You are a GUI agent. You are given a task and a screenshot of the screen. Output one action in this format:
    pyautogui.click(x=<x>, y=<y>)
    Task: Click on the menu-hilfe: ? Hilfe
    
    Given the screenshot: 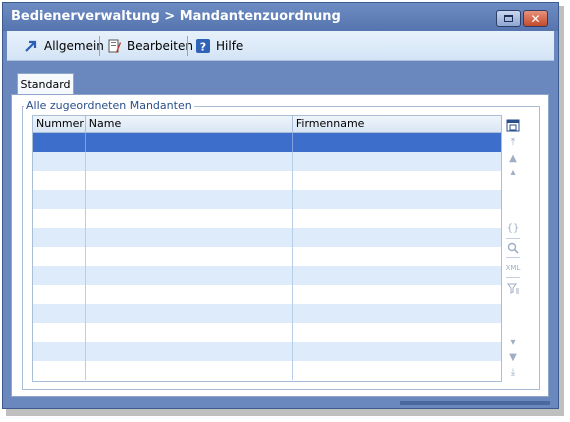 What is the action you would take?
    pyautogui.click(x=219, y=46)
    